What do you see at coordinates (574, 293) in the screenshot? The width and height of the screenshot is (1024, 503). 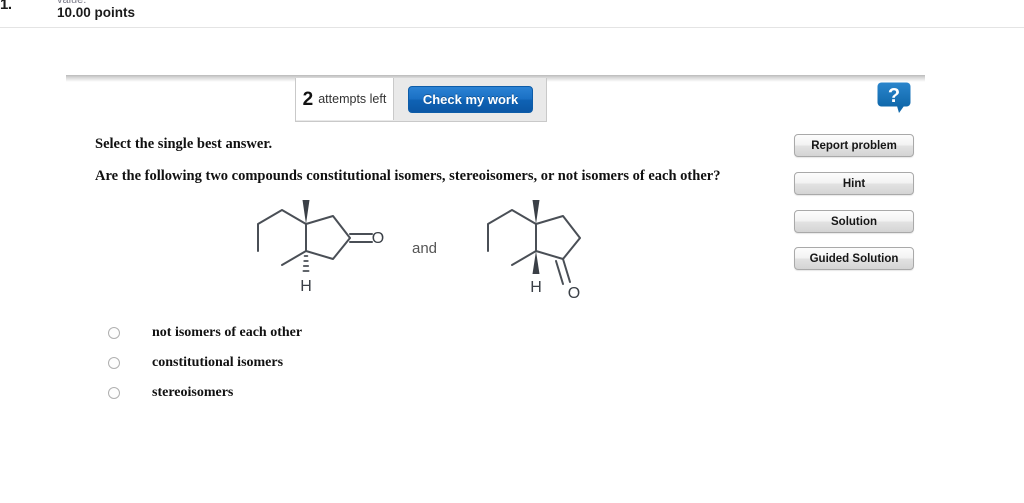 I see `oxygen-label-right: O` at bounding box center [574, 293].